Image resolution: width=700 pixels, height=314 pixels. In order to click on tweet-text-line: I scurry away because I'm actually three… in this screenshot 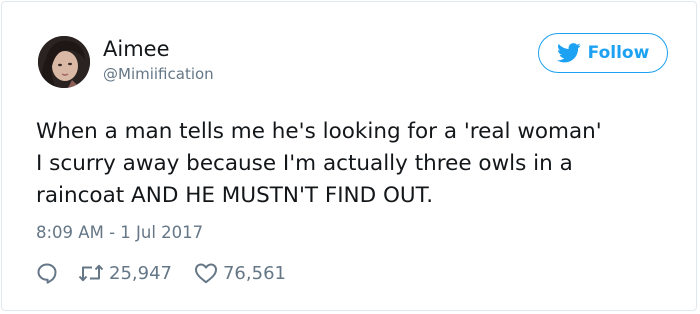, I will do `click(304, 163)`.